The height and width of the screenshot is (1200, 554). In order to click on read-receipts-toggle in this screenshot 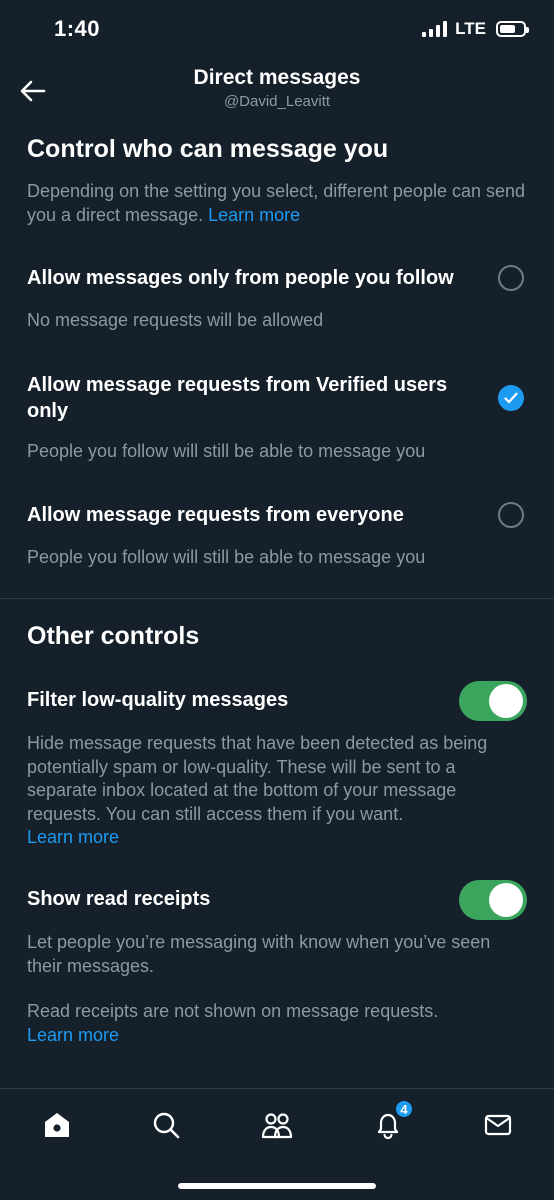, I will do `click(493, 900)`.